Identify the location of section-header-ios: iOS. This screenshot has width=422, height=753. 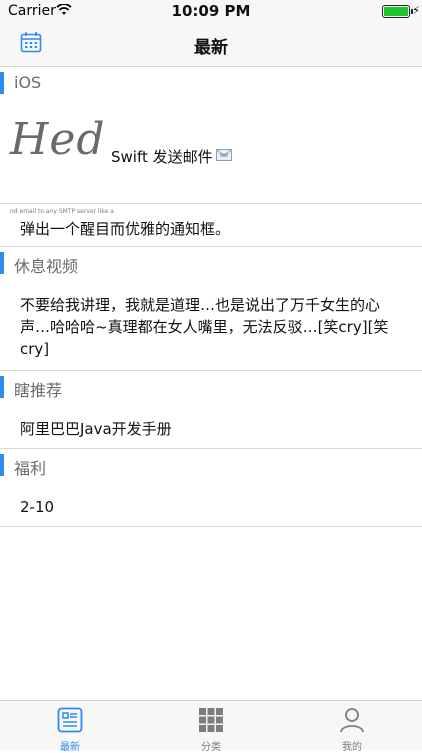
(211, 82).